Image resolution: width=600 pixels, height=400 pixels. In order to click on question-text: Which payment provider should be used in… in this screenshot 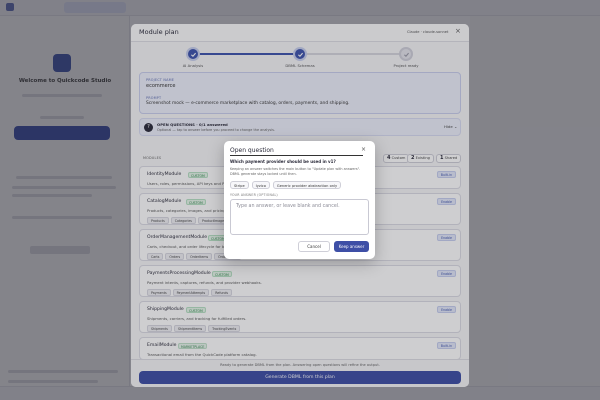, I will do `click(283, 161)`.